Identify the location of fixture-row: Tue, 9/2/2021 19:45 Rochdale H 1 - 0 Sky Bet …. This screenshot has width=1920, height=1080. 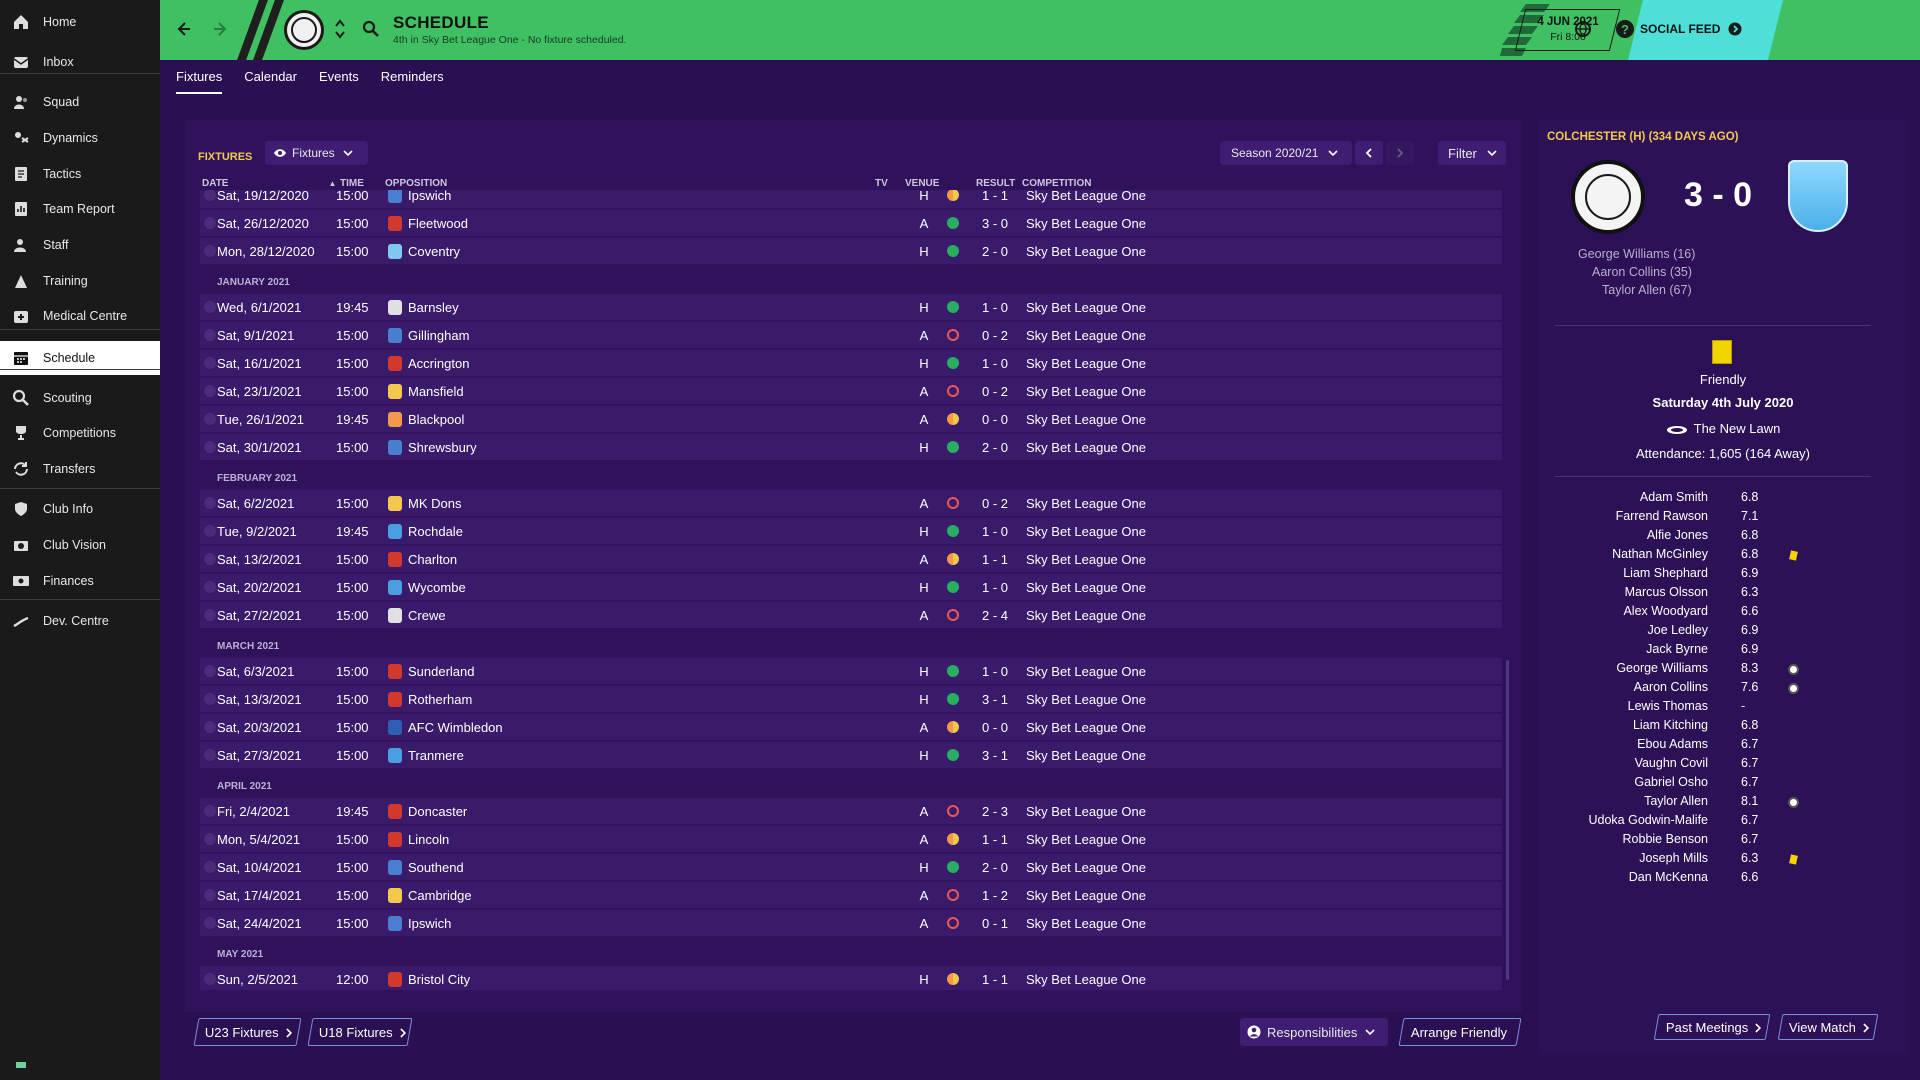
(851, 531).